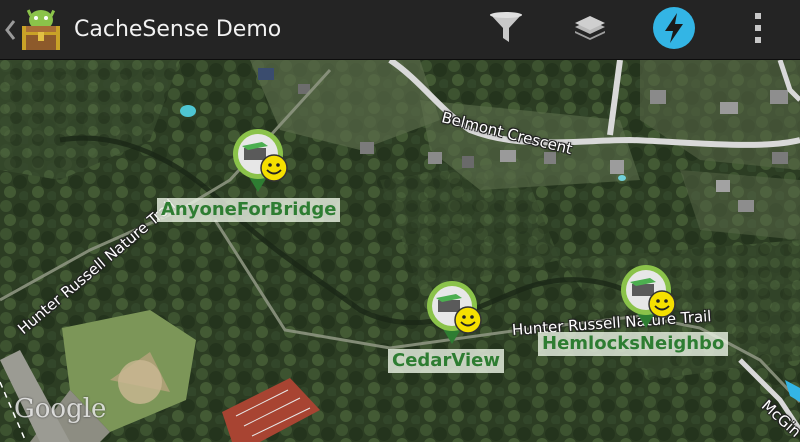 This screenshot has width=800, height=442. Describe the element at coordinates (10, 30) in the screenshot. I see `back-chevron-icon` at that location.